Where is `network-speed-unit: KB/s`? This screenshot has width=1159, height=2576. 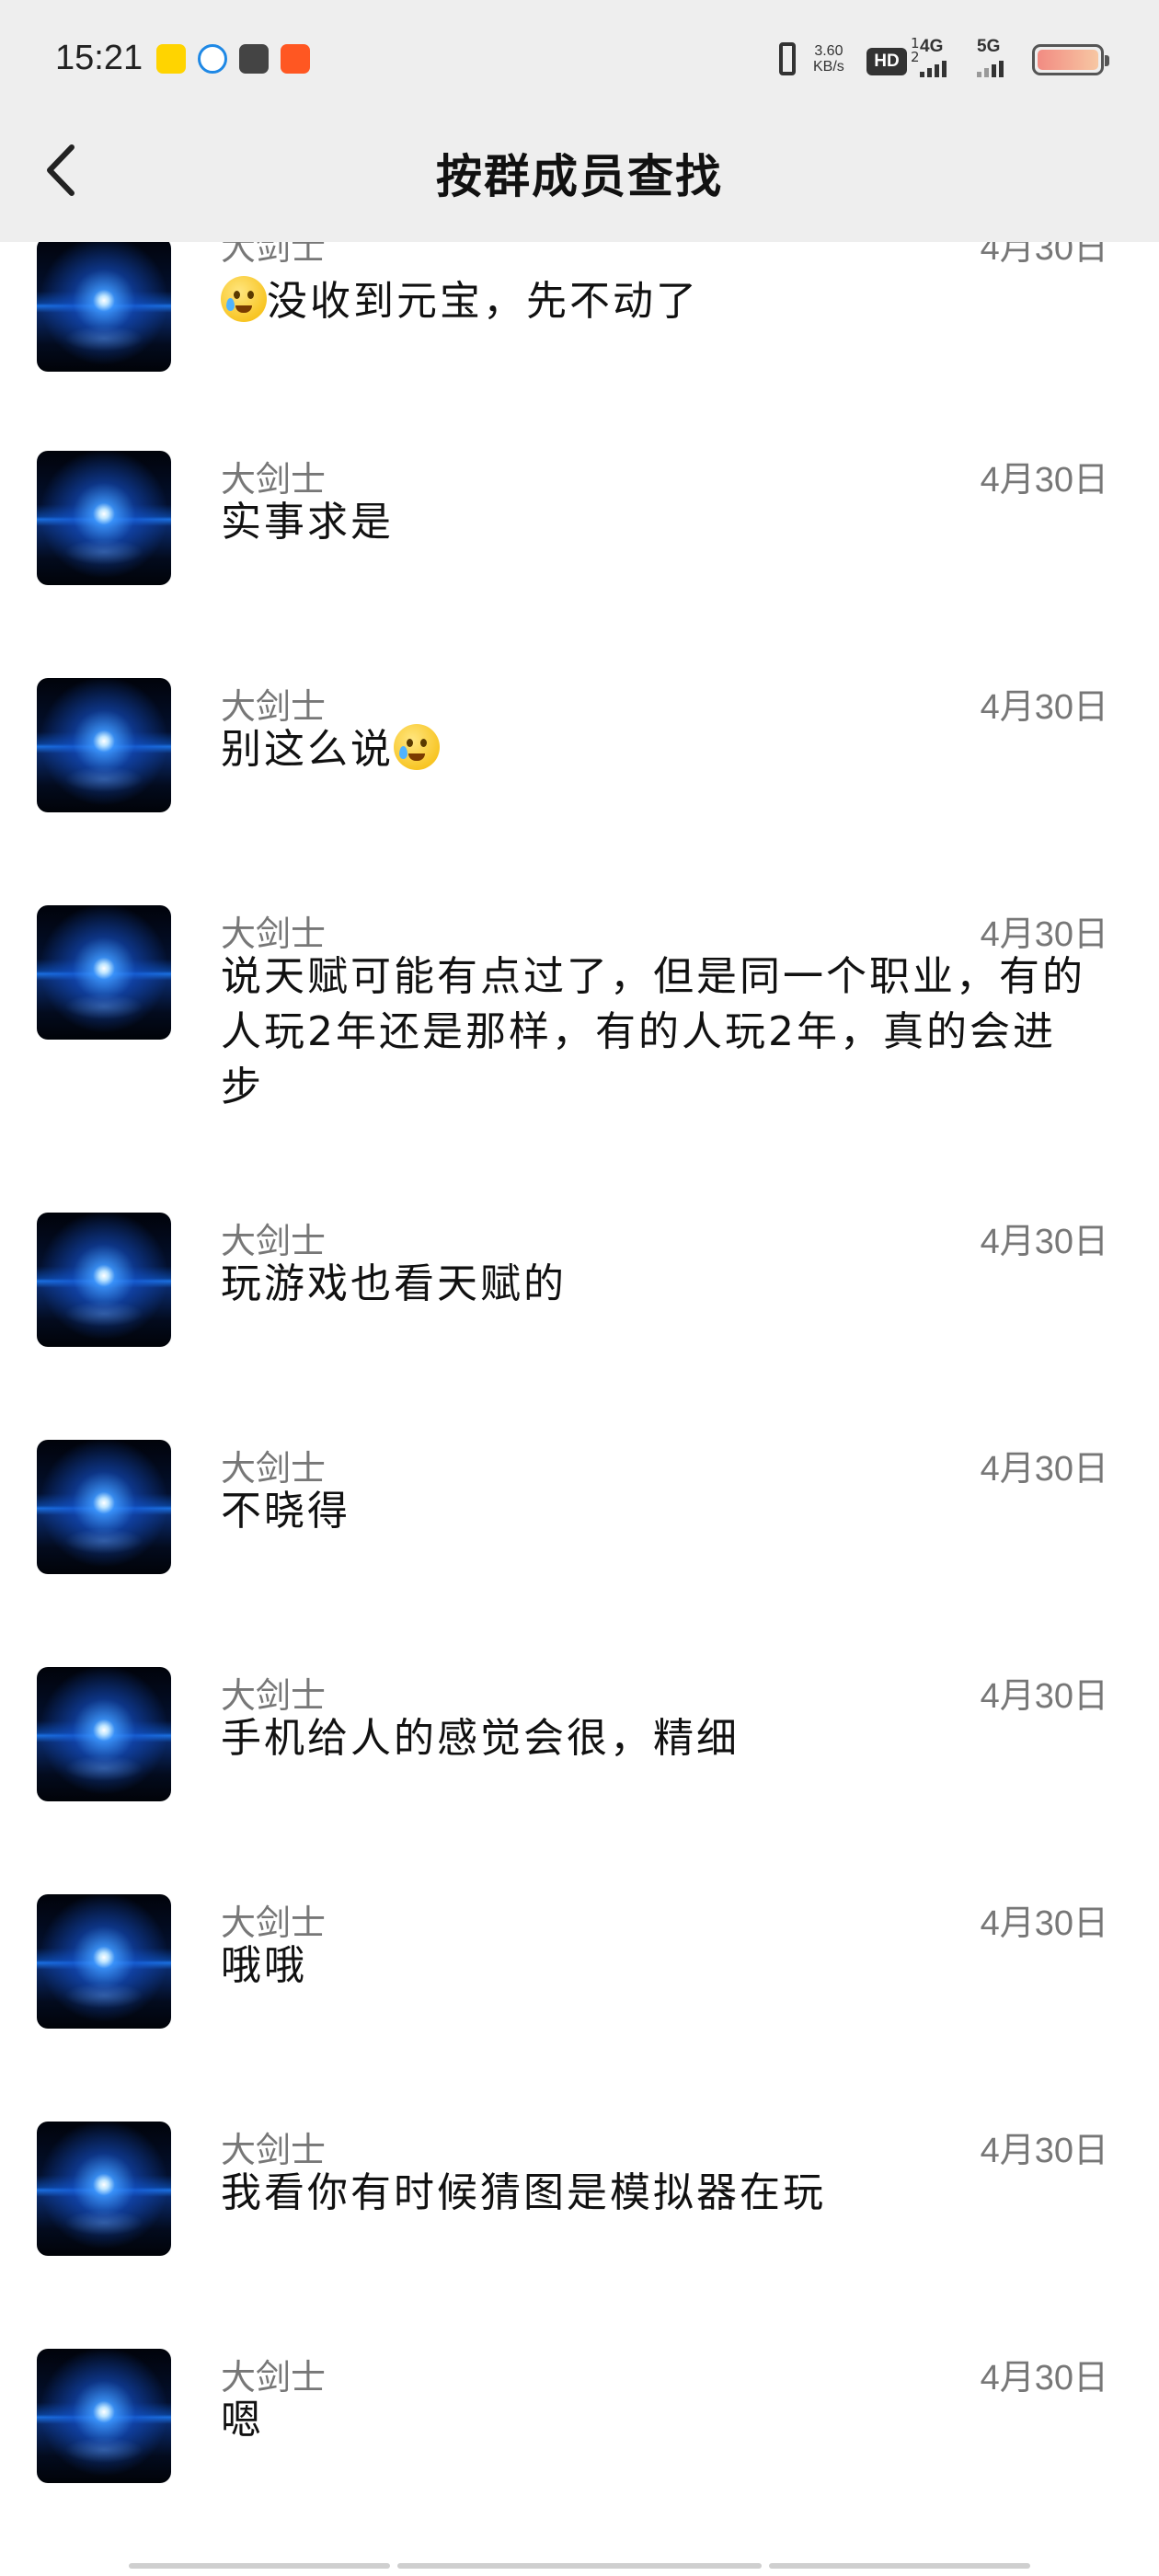 network-speed-unit: KB/s is located at coordinates (828, 67).